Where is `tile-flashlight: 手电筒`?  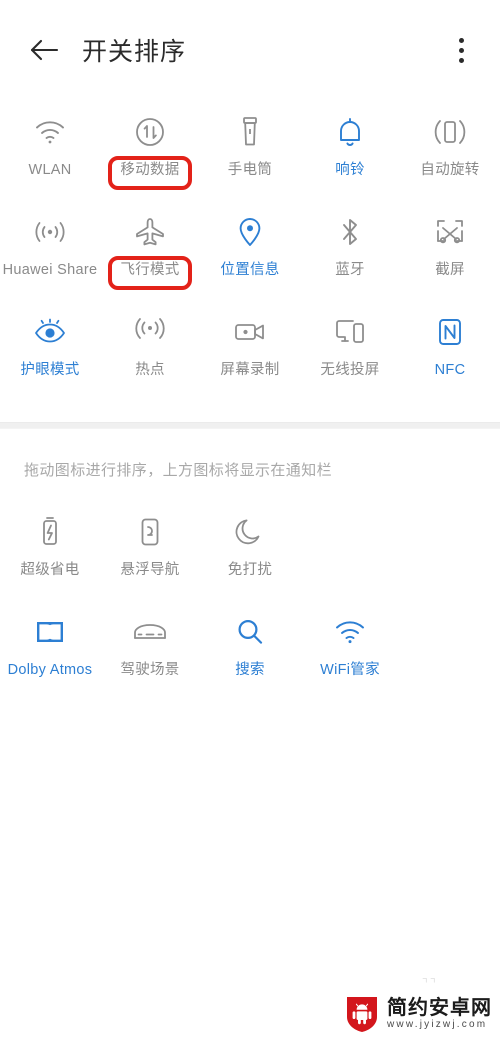
tile-flashlight: 手电筒 is located at coordinates (250, 150).